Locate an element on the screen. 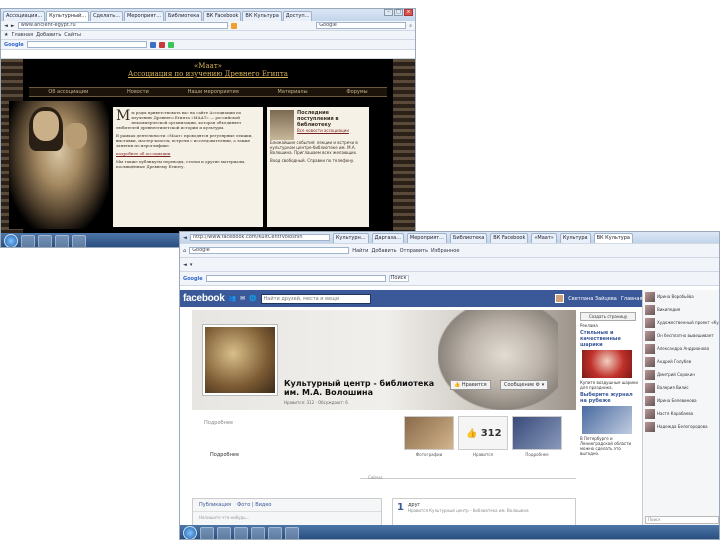 Image resolution: width=720 pixels, height=540 pixels. site-title-line2: Ассоциация по изучению Древнего Египта is located at coordinates (208, 74).